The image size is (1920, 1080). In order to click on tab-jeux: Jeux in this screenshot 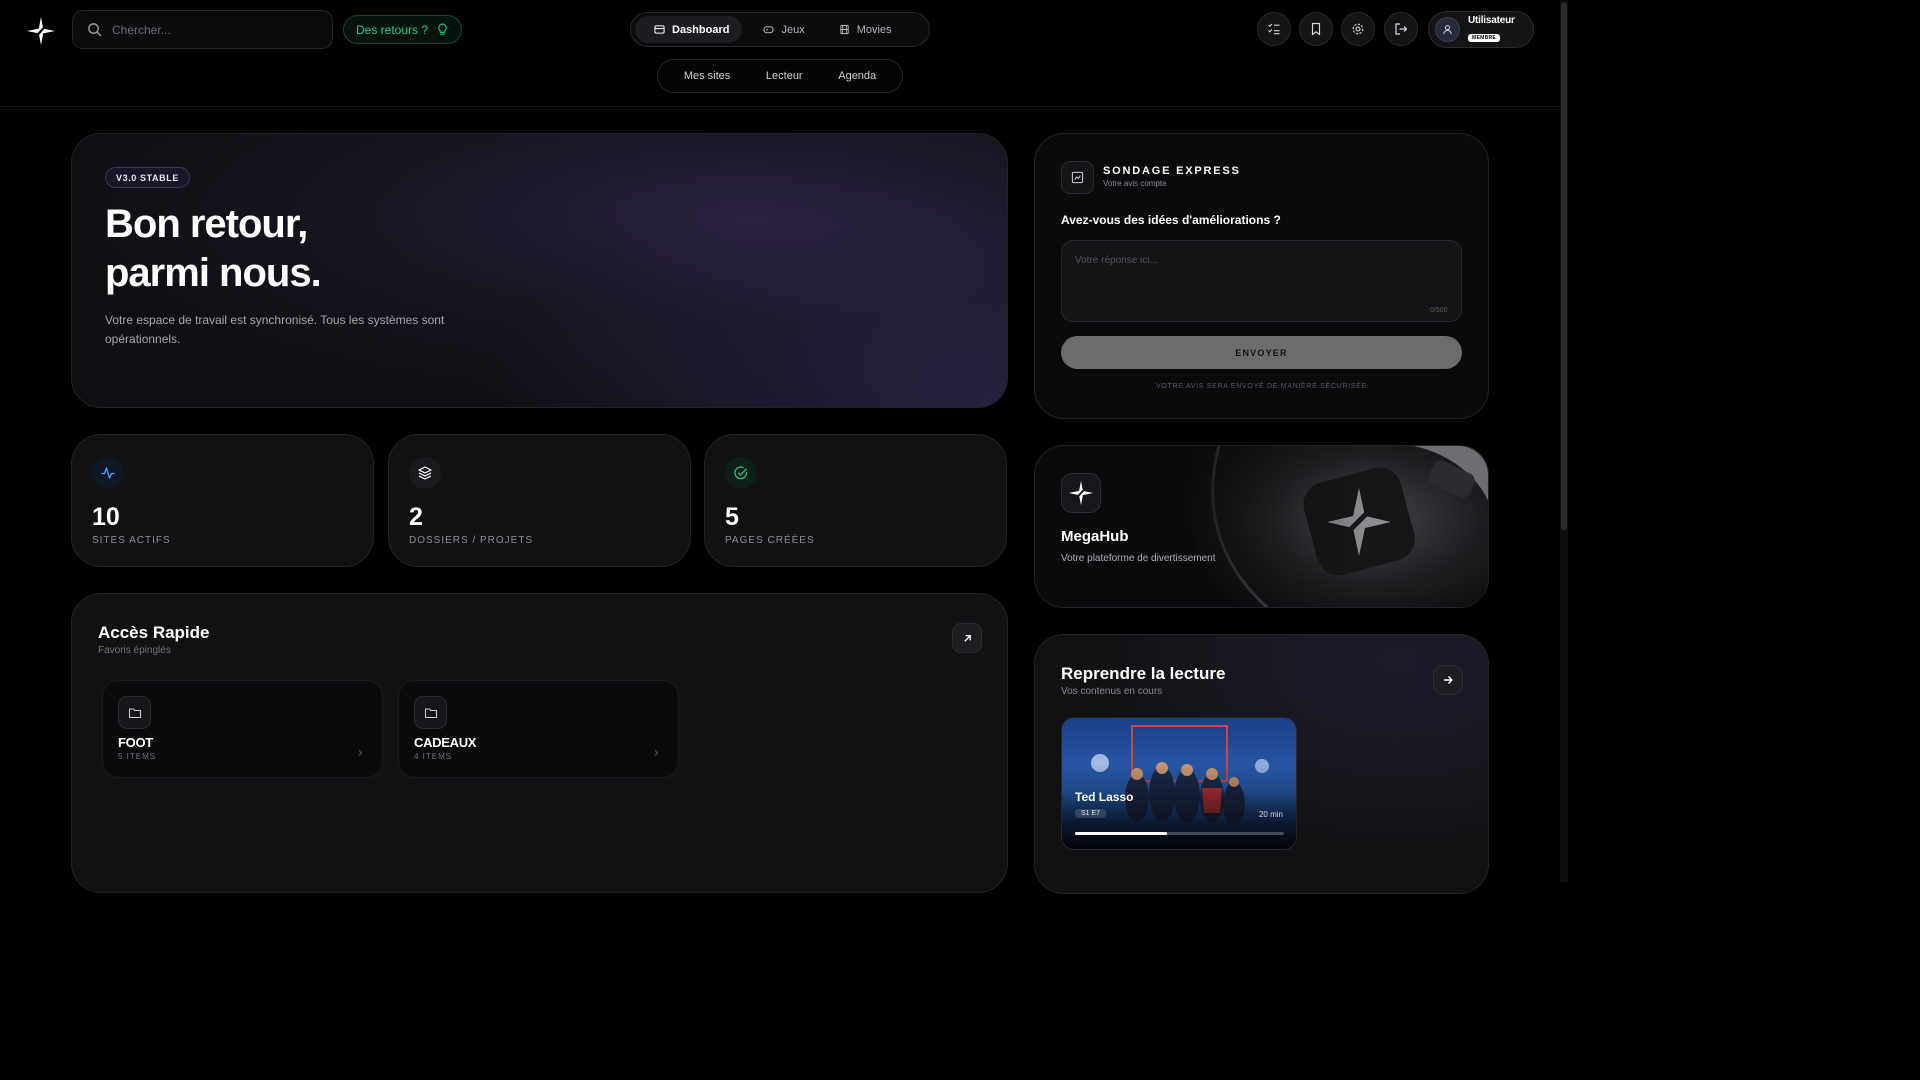, I will do `click(780, 29)`.